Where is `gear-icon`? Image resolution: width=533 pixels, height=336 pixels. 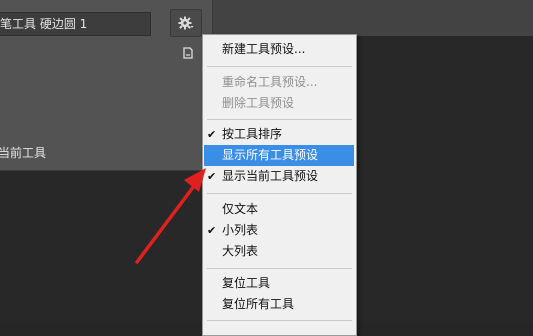 gear-icon is located at coordinates (186, 23).